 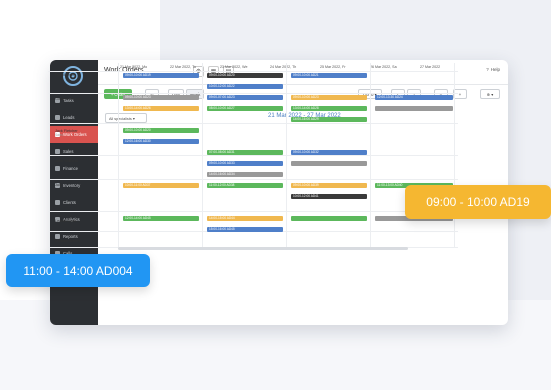 I want to click on horizontal-scrollbar, so click(x=263, y=248).